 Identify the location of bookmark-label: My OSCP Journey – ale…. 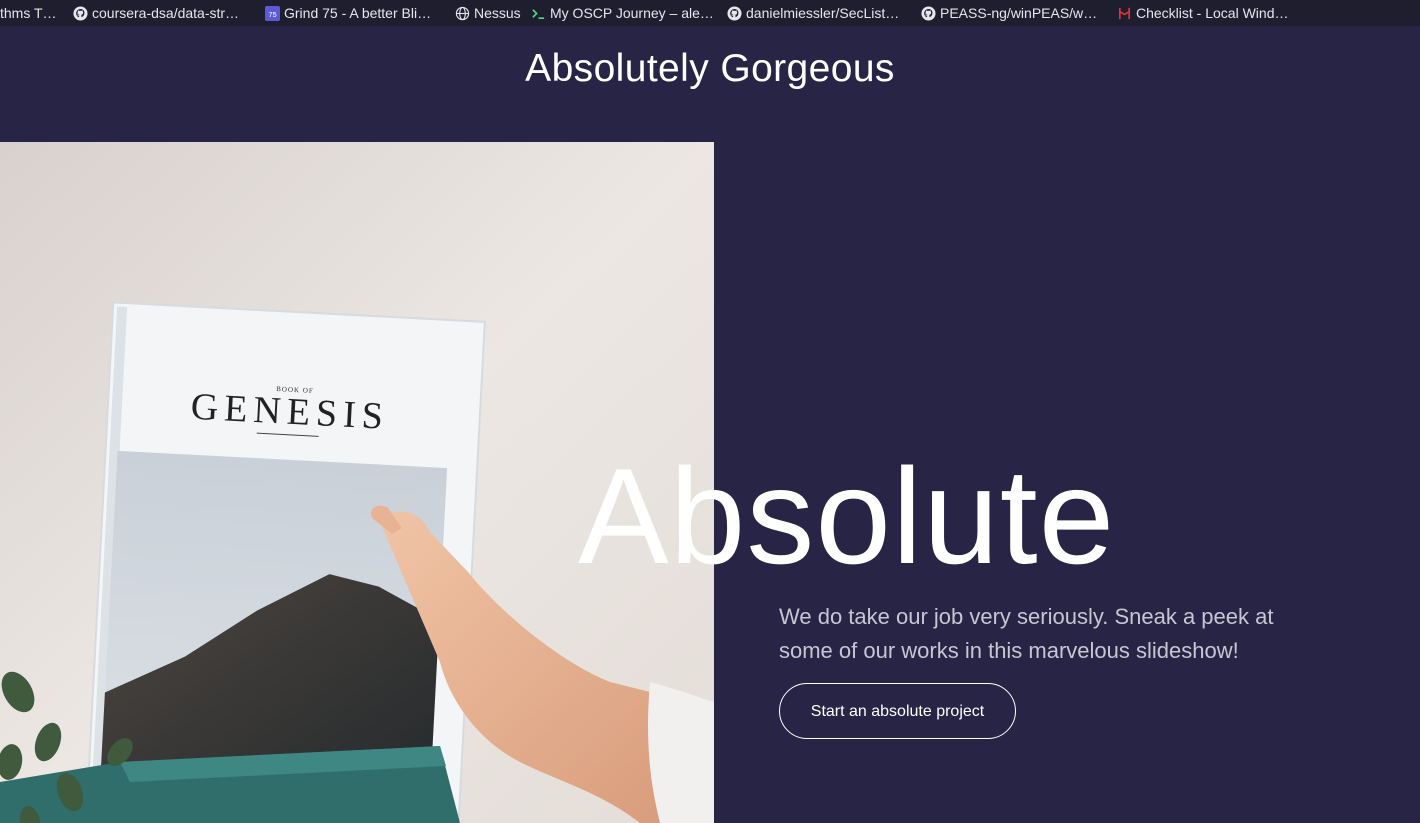
(632, 13).